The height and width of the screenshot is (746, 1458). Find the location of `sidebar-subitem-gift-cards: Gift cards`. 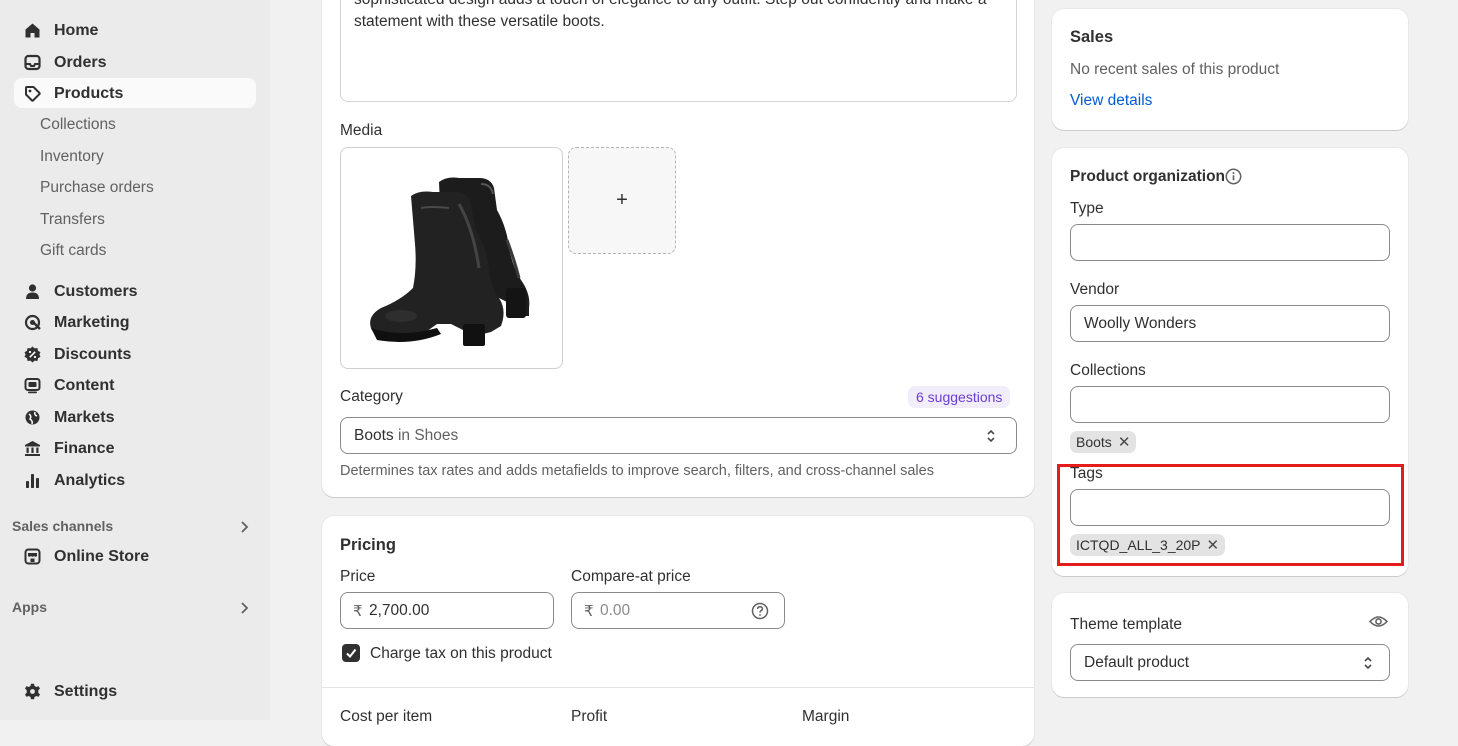

sidebar-subitem-gift-cards: Gift cards is located at coordinates (73, 251).